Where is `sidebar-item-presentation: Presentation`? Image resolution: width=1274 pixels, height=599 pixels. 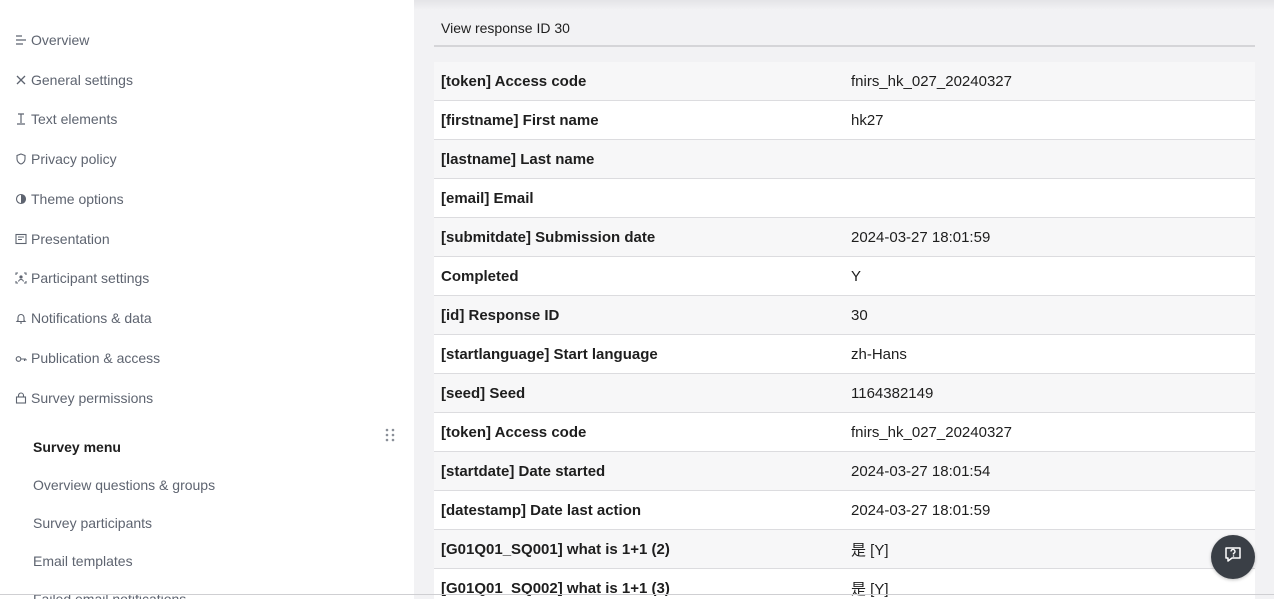 sidebar-item-presentation: Presentation is located at coordinates (62, 239).